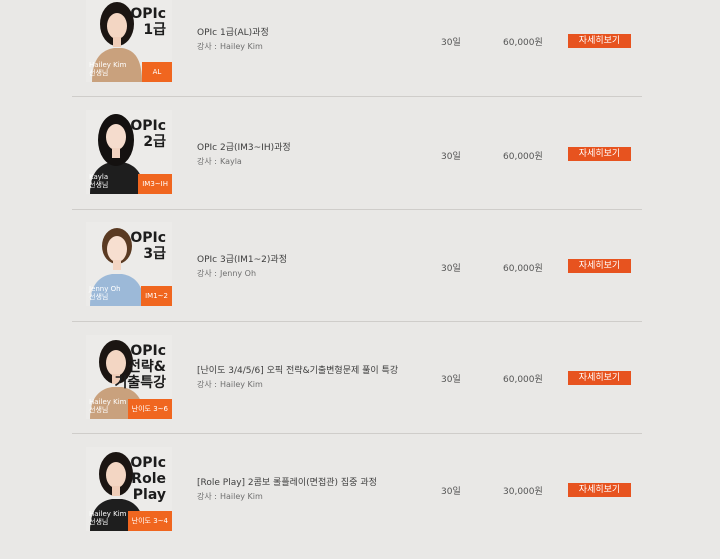  I want to click on level-badge: IM3~IH, so click(155, 184).